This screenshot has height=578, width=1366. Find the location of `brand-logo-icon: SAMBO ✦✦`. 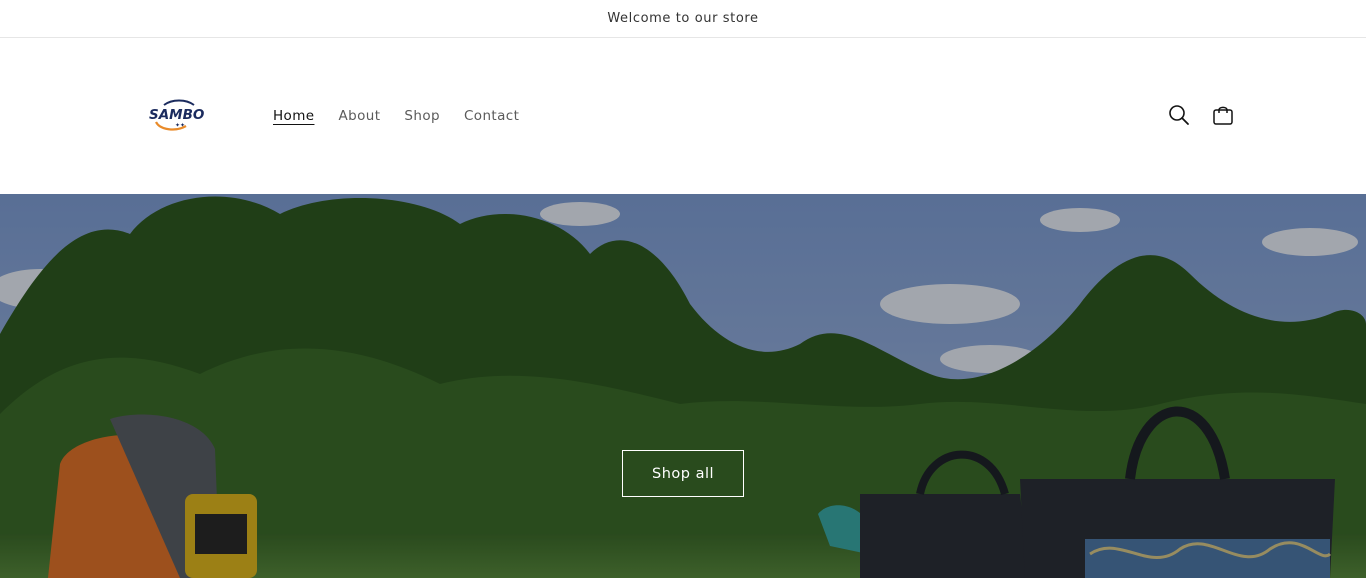

brand-logo-icon: SAMBO ✦✦ is located at coordinates (176, 115).